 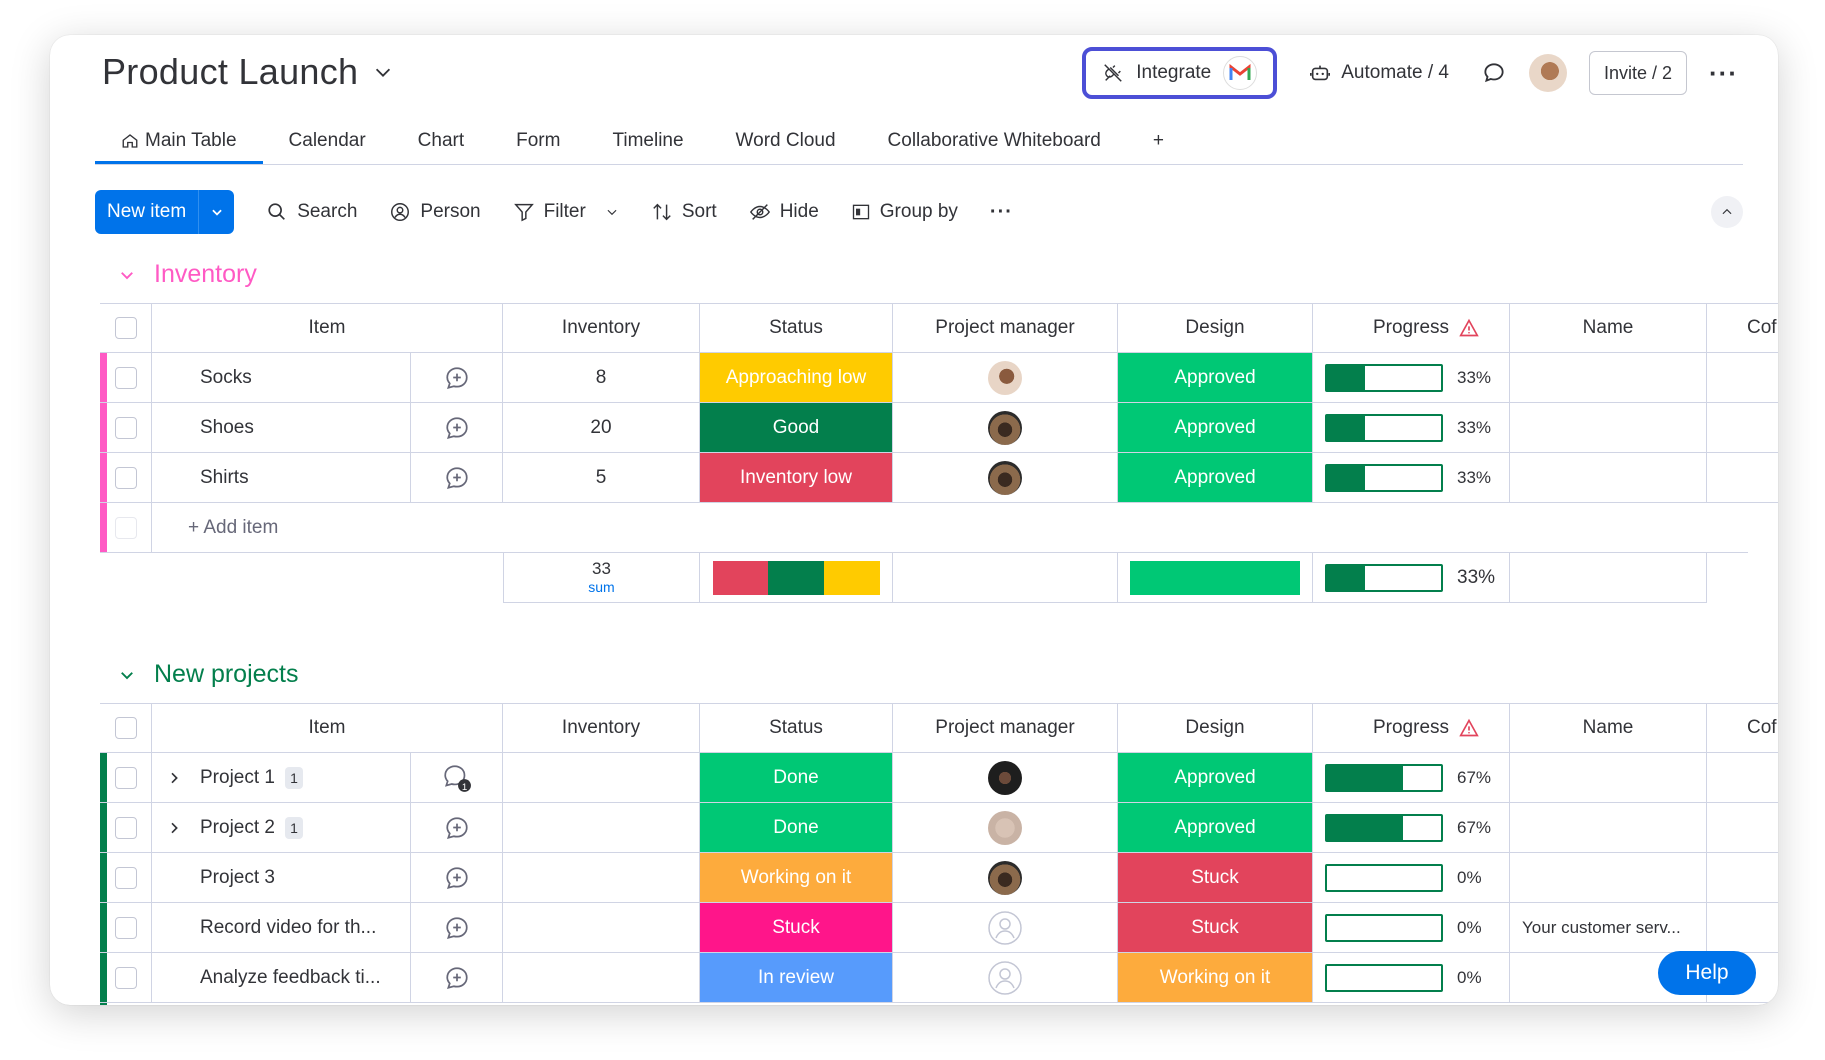 What do you see at coordinates (904, 212) in the screenshot?
I see `group-by-button: Group by` at bounding box center [904, 212].